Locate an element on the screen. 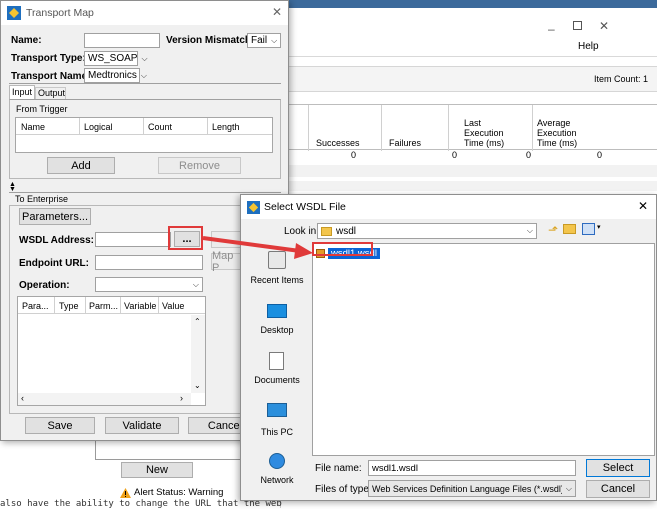 The width and height of the screenshot is (657, 509). file-highlight-box is located at coordinates (342, 249).